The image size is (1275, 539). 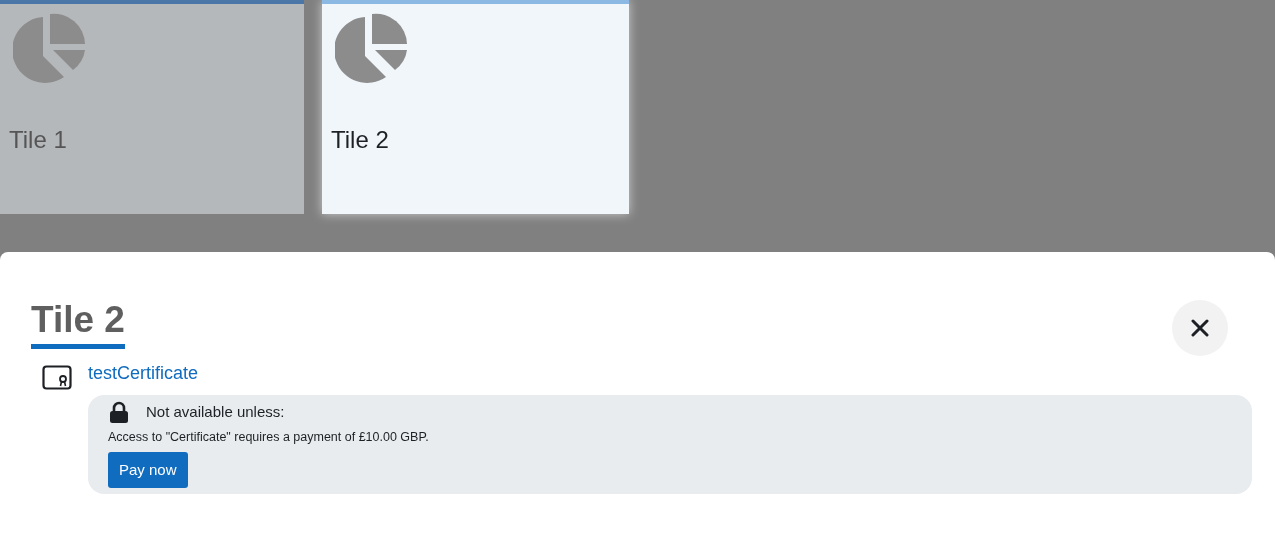 I want to click on tile-label: Tile 2, so click(x=360, y=140).